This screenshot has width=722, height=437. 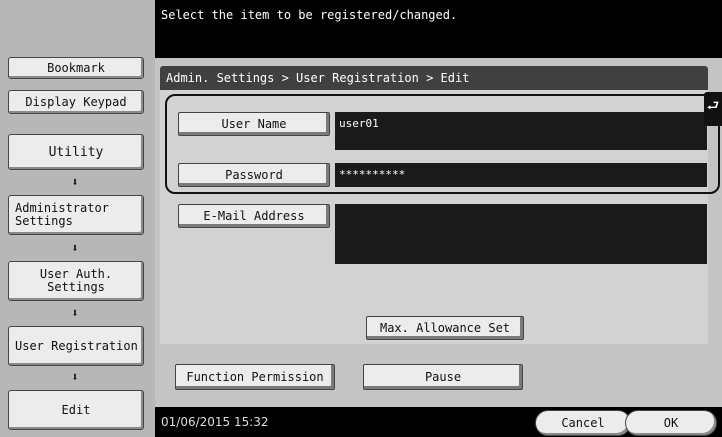 What do you see at coordinates (445, 328) in the screenshot?
I see `max-allowance-set-button: Max. Allowance Set` at bounding box center [445, 328].